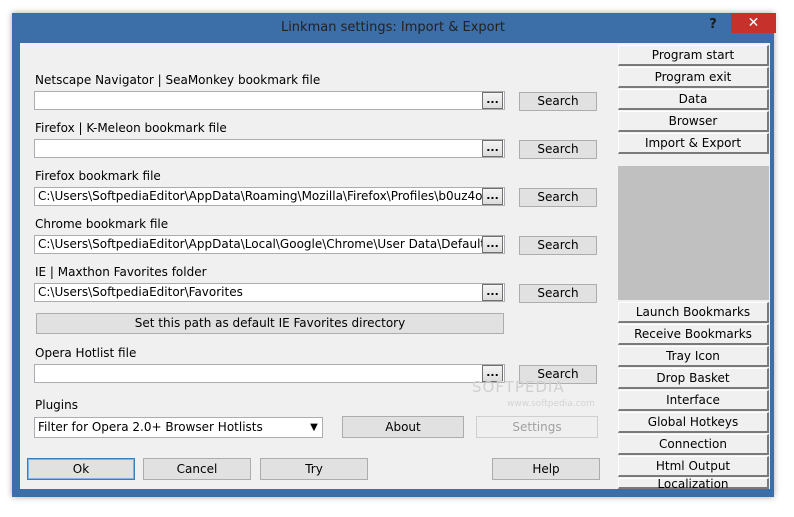 The image size is (794, 517). I want to click on chrome-label: Chrome bookmark file, so click(102, 224).